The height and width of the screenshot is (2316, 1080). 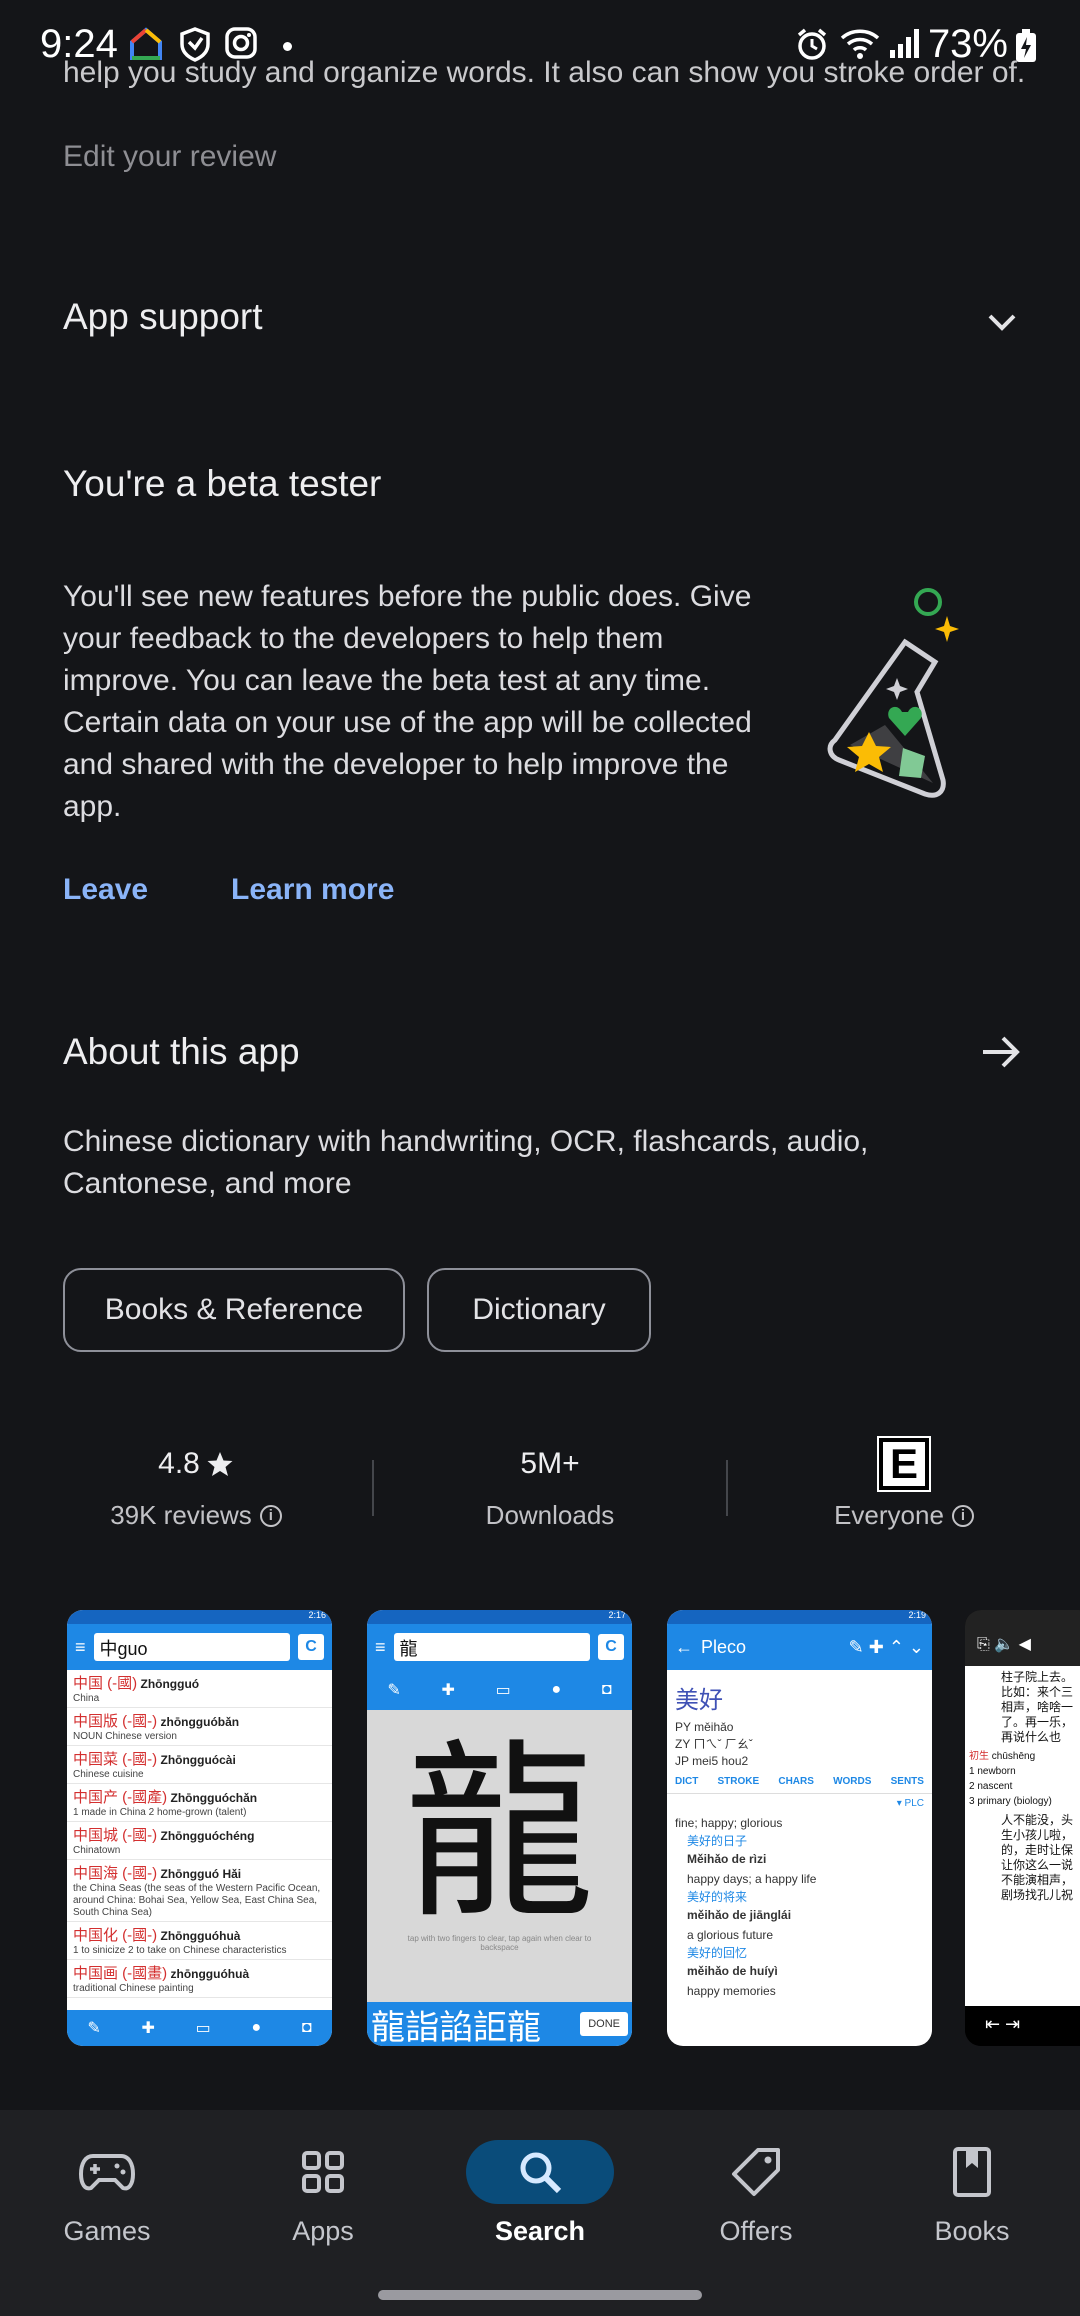 I want to click on reader-text-line: 生小孩儿啦，, so click(x=1037, y=1835).